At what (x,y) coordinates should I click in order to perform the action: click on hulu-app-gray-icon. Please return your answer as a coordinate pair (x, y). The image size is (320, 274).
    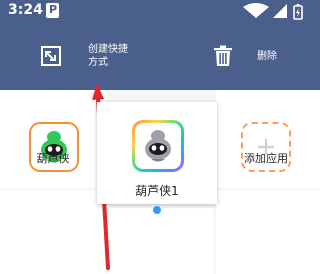
    Looking at the image, I should click on (158, 146).